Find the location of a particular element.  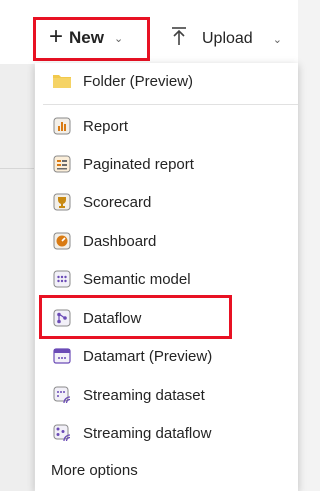

folder-icon is located at coordinates (62, 81).